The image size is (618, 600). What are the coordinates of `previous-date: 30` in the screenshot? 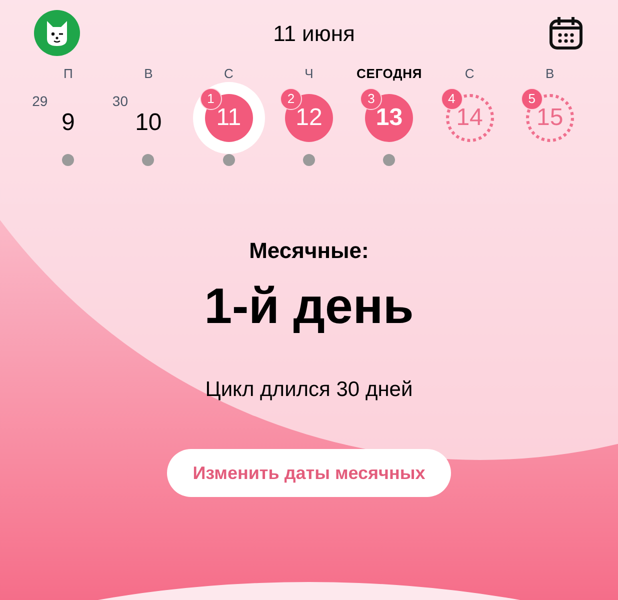 It's located at (120, 101).